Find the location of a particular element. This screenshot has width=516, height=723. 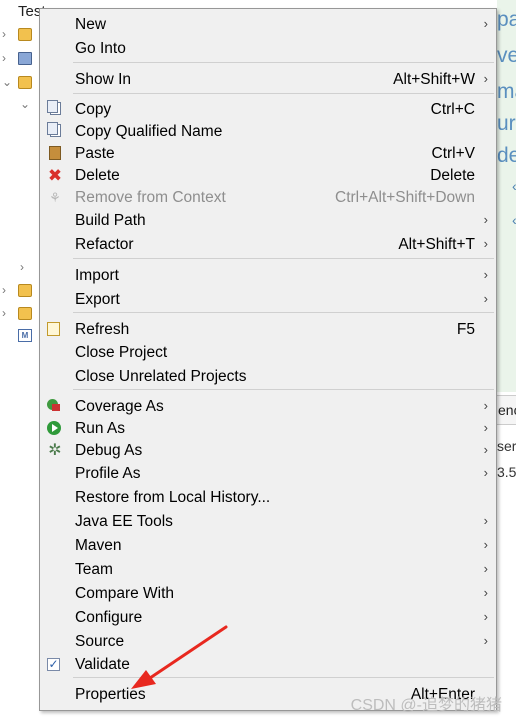

red-annotation-arrow is located at coordinates (179, 657).